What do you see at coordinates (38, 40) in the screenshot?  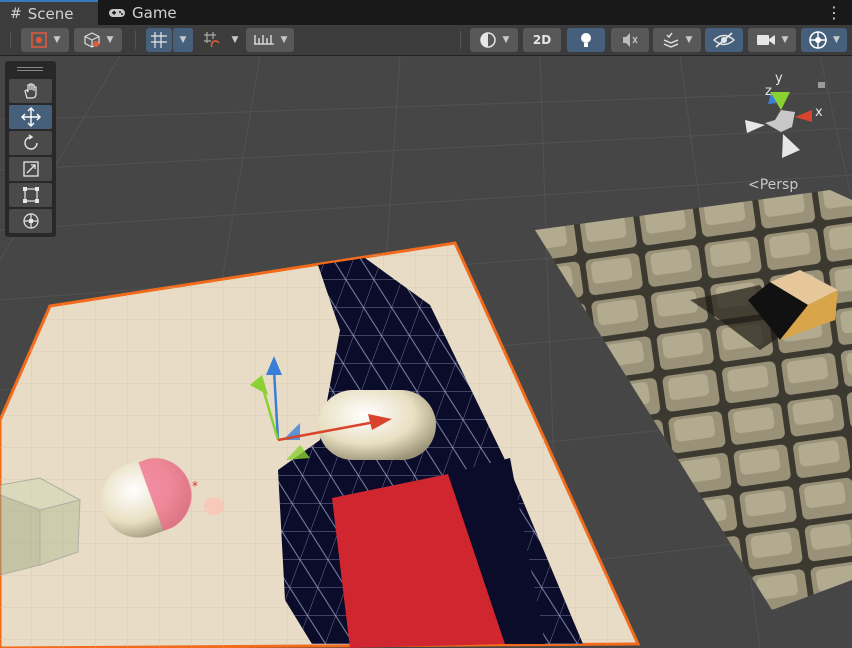 I see `draw-mode-icon` at bounding box center [38, 40].